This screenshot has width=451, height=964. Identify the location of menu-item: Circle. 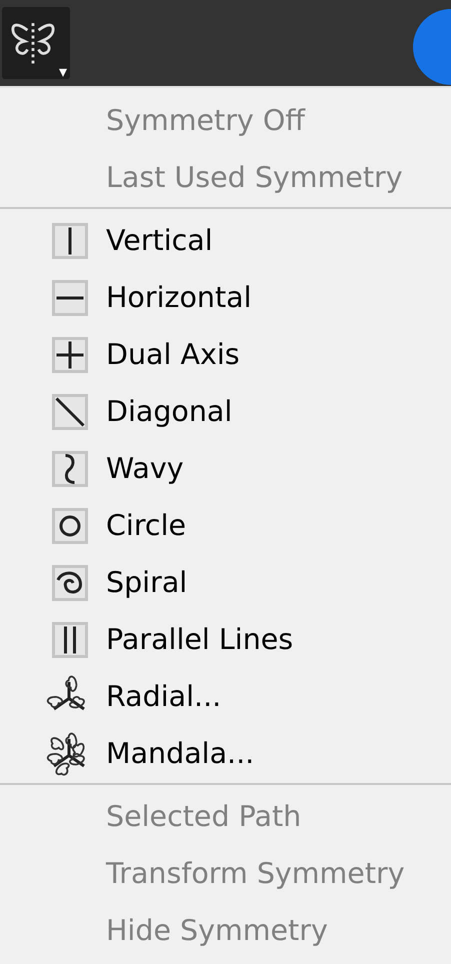
(225, 525).